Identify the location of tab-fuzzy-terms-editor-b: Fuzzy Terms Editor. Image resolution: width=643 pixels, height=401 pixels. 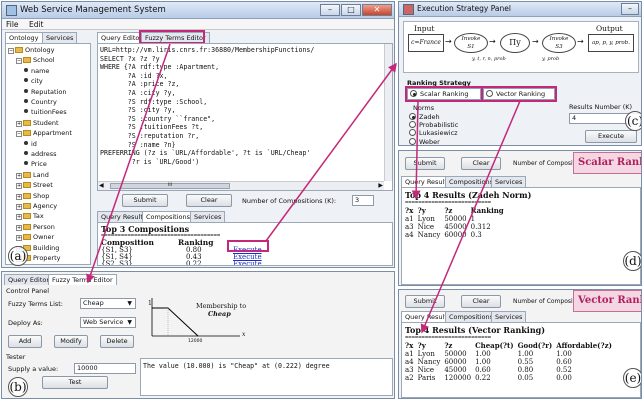
(82, 279).